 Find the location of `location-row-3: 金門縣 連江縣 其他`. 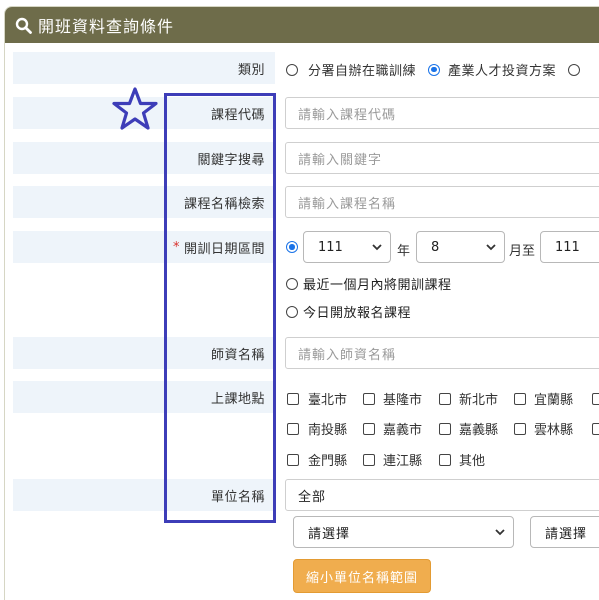

location-row-3: 金門縣 連江縣 其他 is located at coordinates (386, 459).